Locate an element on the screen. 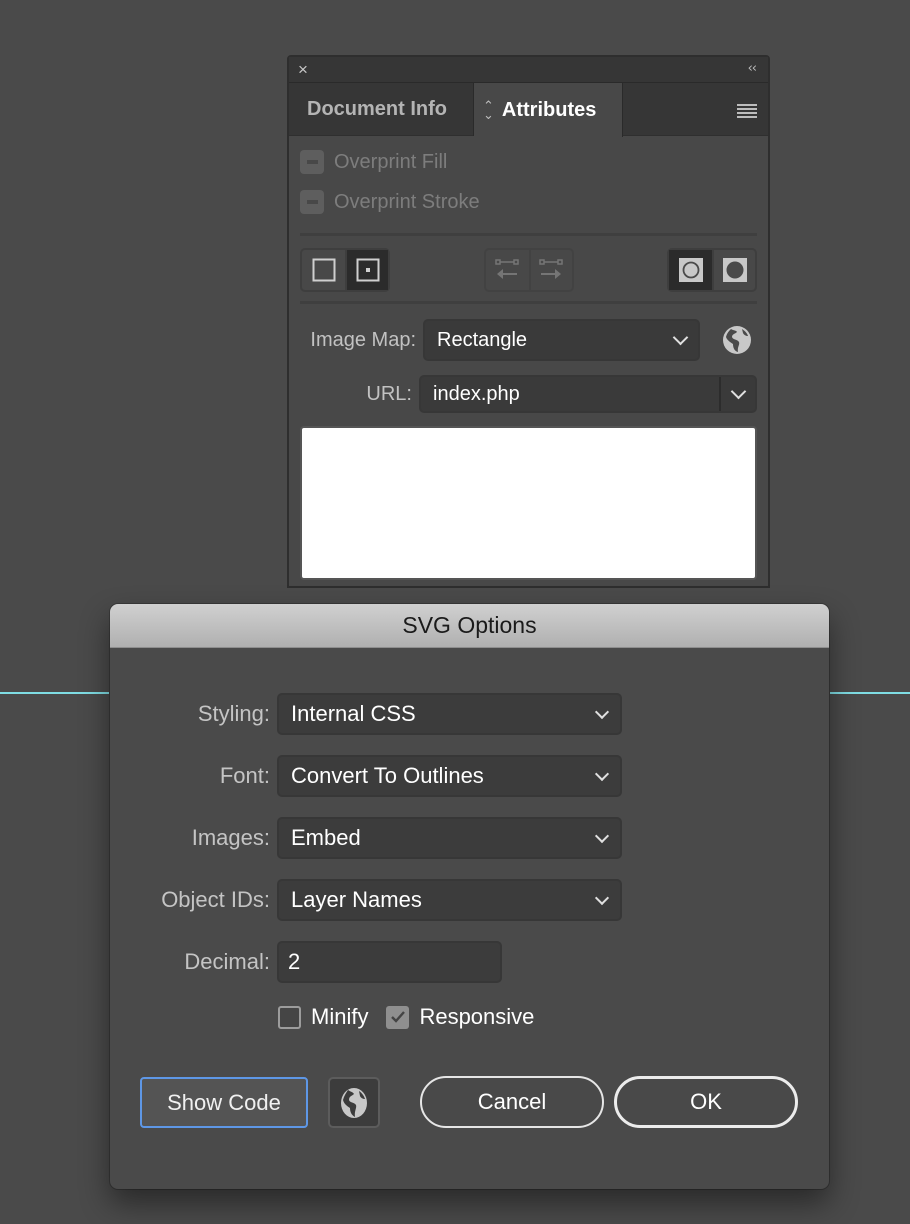 The image size is (910, 1224). cancel-button: Cancel is located at coordinates (512, 1102).